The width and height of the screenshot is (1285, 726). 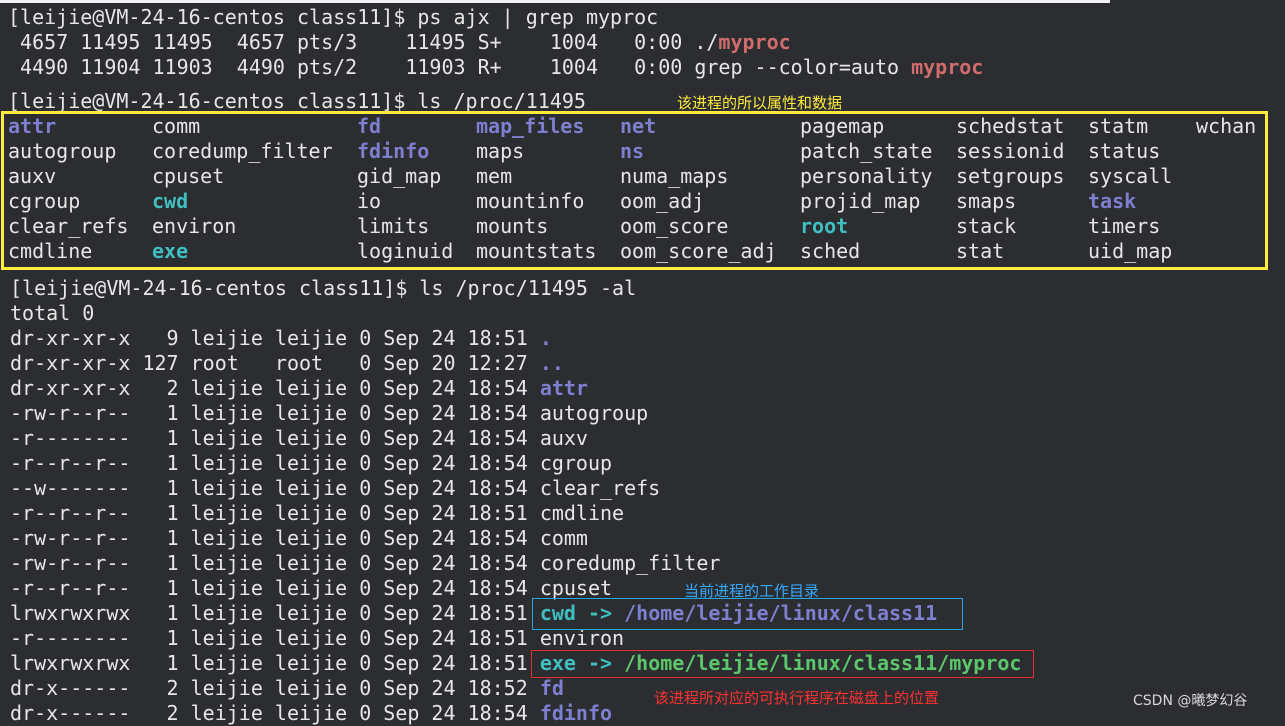 I want to click on ls-entry: oom_score, so click(x=674, y=226).